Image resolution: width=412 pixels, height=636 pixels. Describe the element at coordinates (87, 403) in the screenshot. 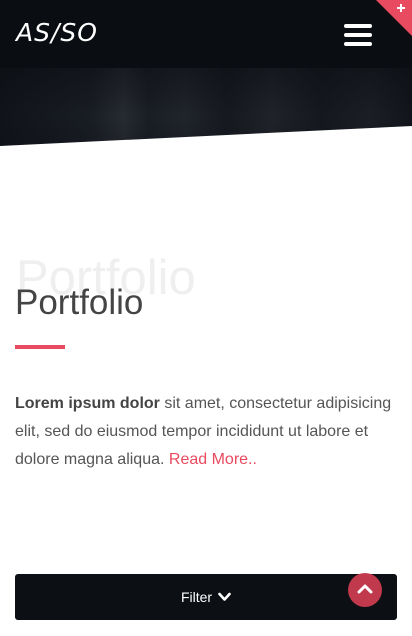

I see `intro-bold: Lorem ipsum dolor` at that location.